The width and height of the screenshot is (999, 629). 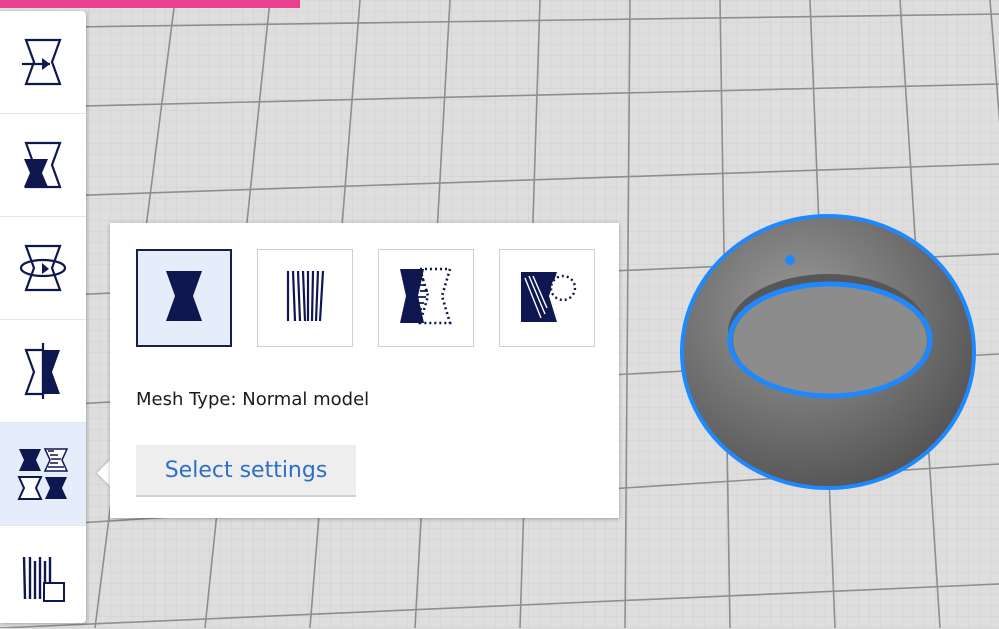 I want to click on ring-model, so click(x=828, y=352).